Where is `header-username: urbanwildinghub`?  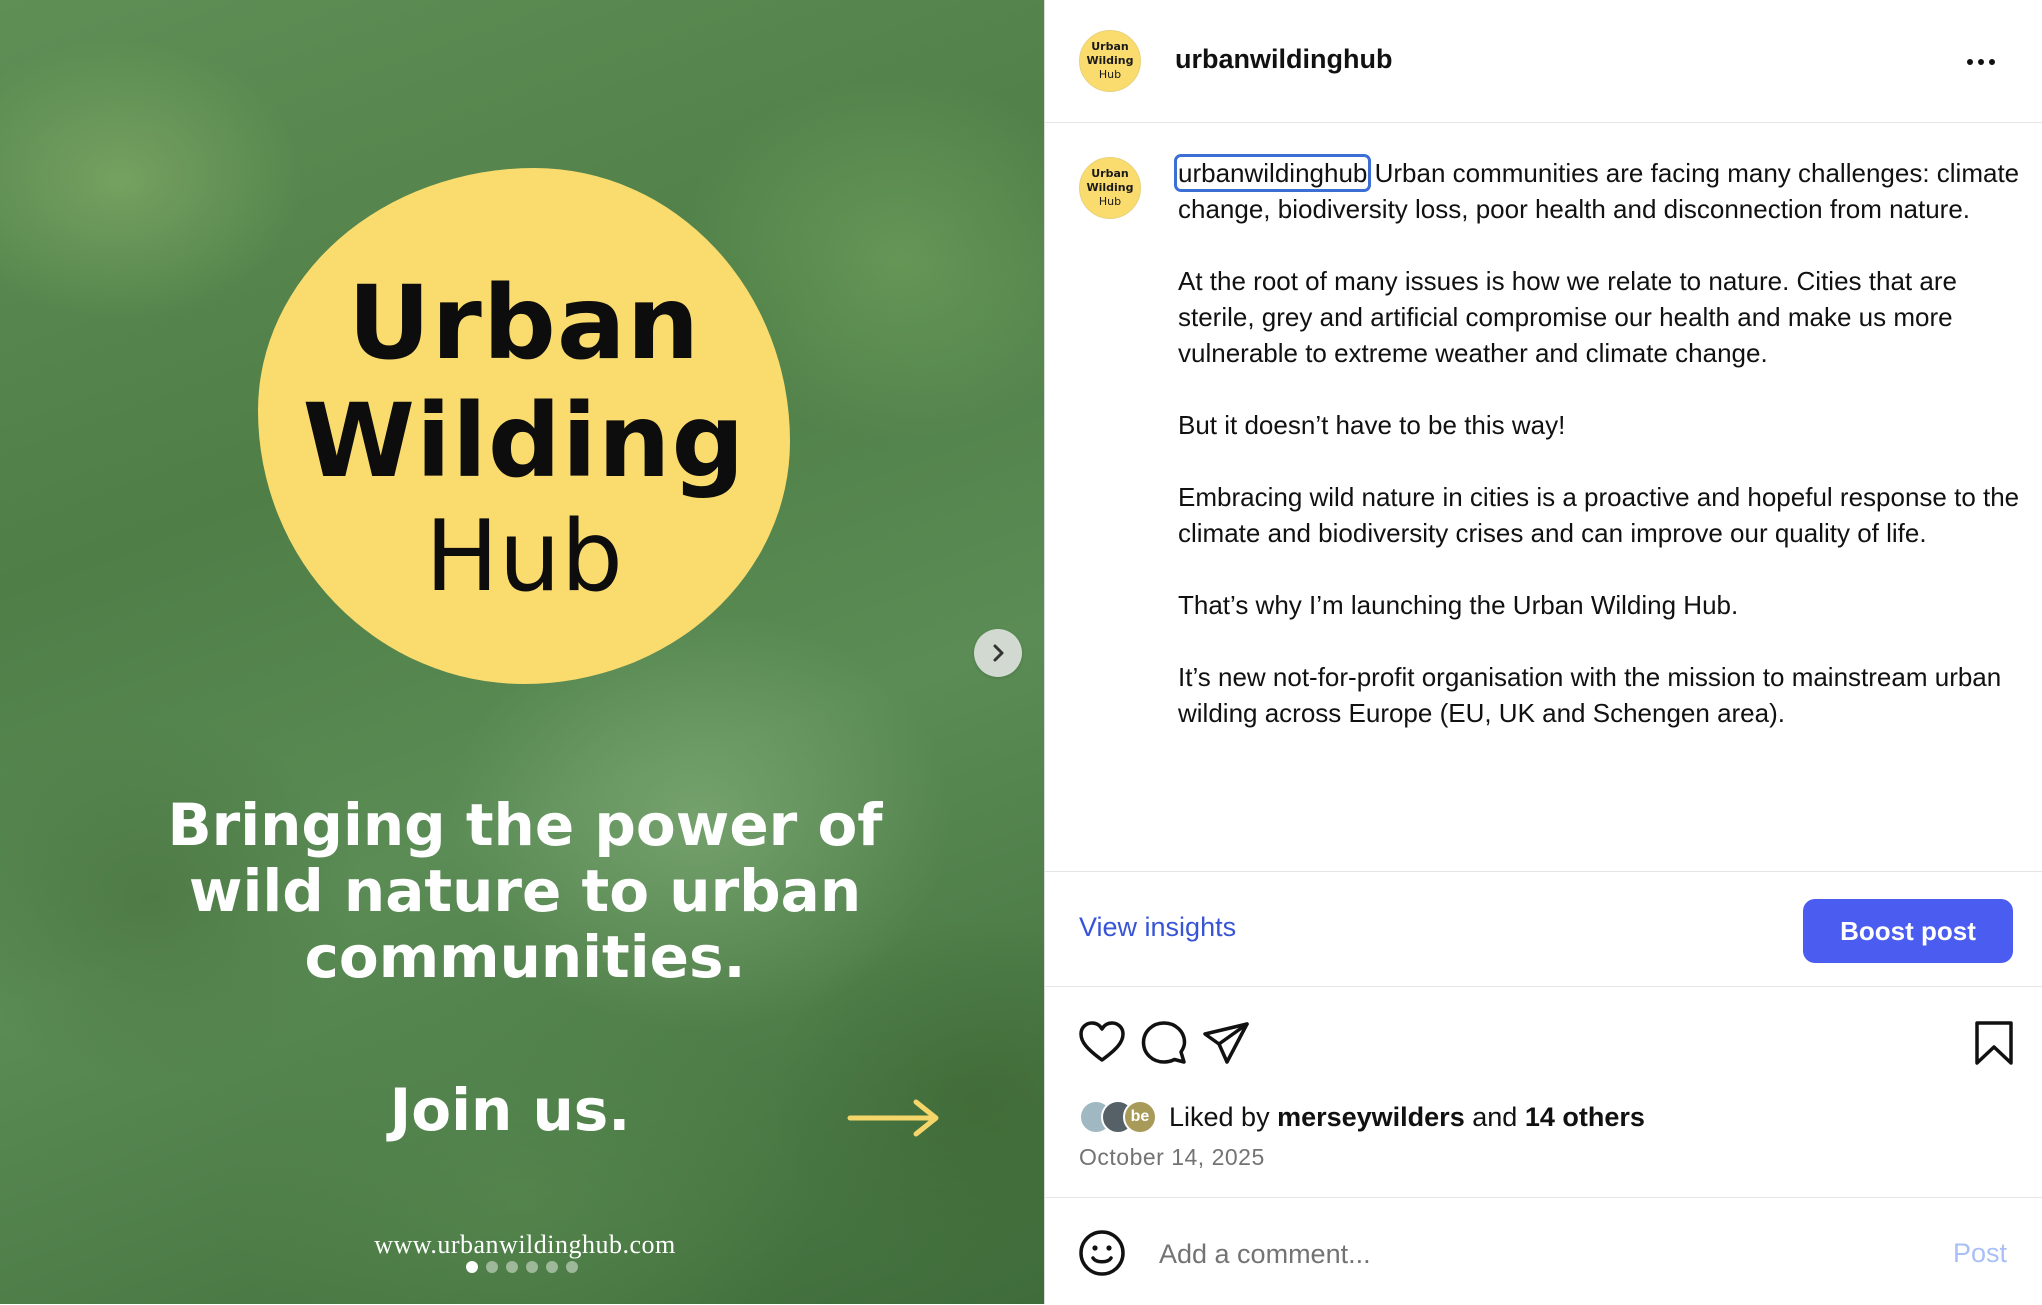 header-username: urbanwildinghub is located at coordinates (1283, 59).